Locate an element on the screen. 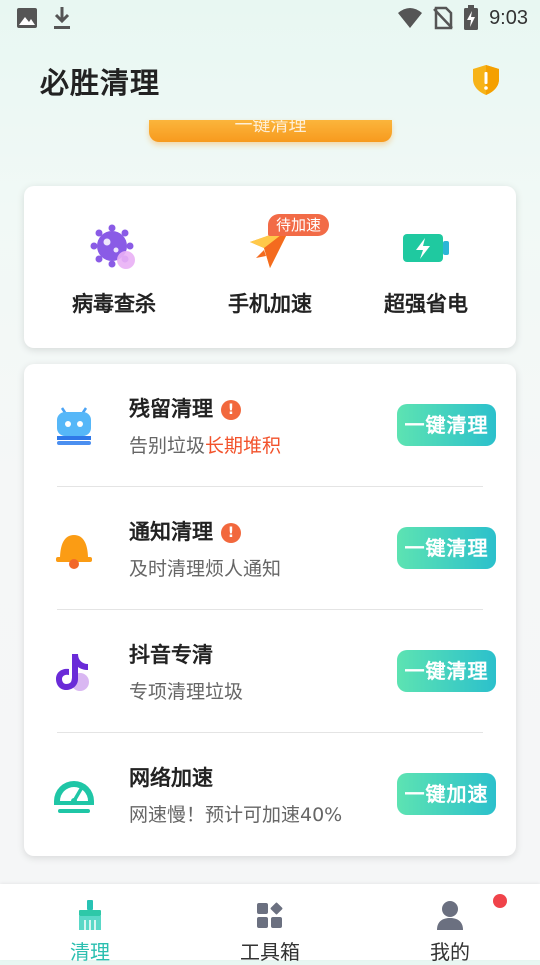  list-item-title-text: 网络加速 is located at coordinates (171, 778).